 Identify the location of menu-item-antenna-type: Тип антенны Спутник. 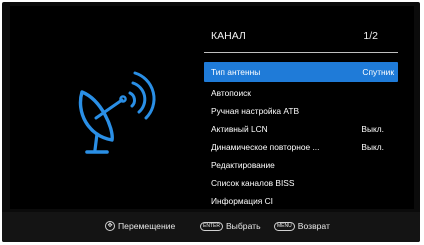
(301, 72).